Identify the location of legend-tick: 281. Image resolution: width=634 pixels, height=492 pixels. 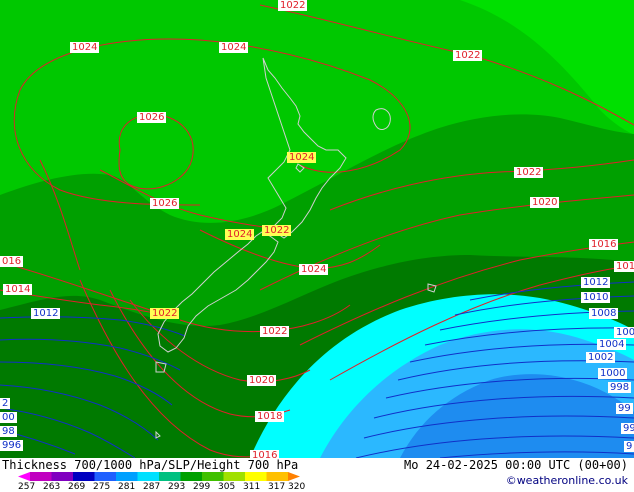
(127, 487).